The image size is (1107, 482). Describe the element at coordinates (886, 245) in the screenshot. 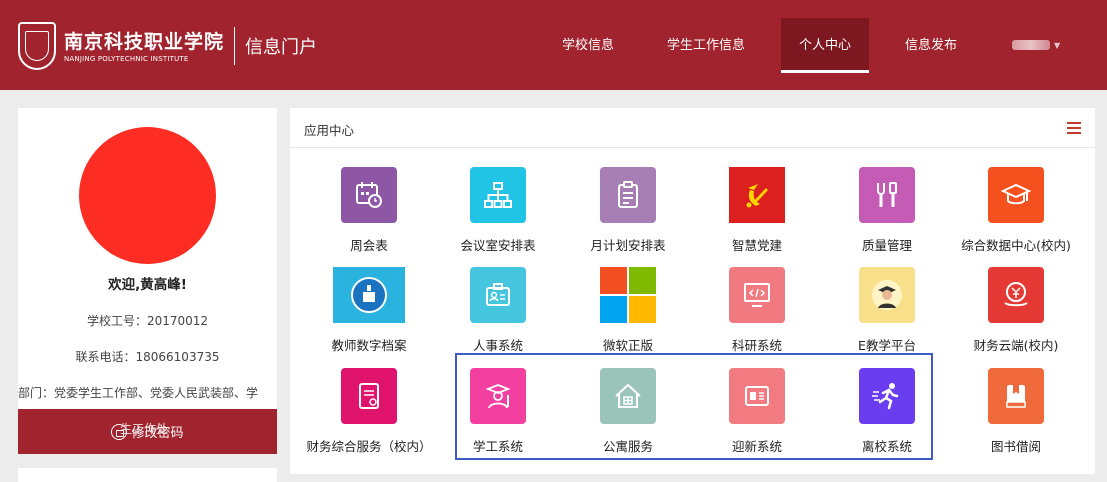

I see `app-label: 质量管理` at that location.